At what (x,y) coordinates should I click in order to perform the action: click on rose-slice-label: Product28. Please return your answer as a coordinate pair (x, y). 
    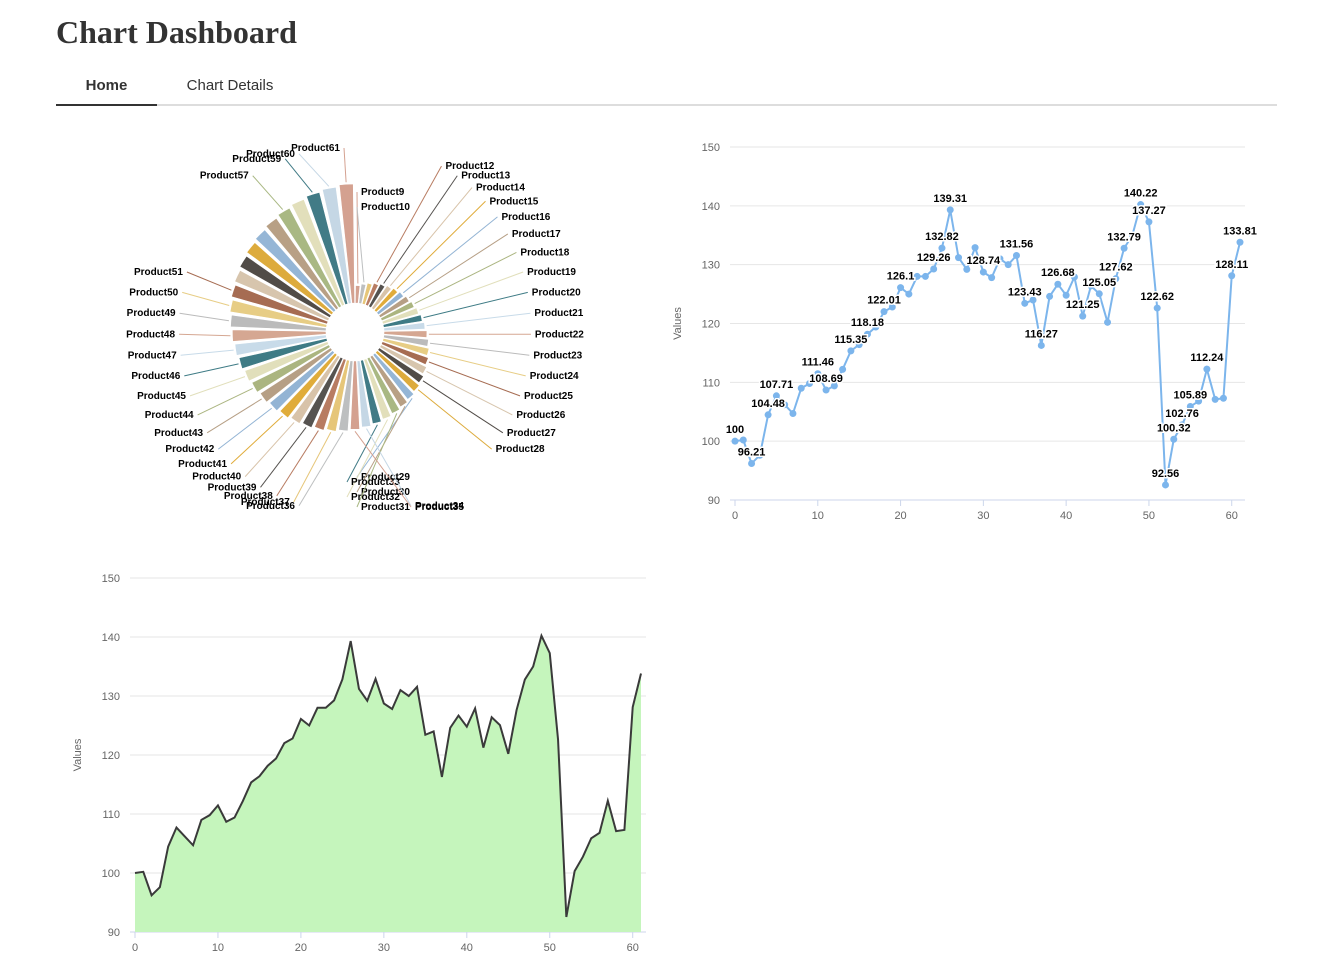
    Looking at the image, I should click on (520, 449).